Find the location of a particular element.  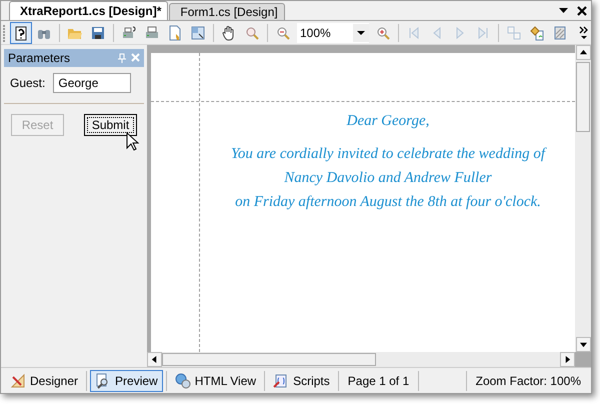

view-tab: Preview is located at coordinates (126, 381).